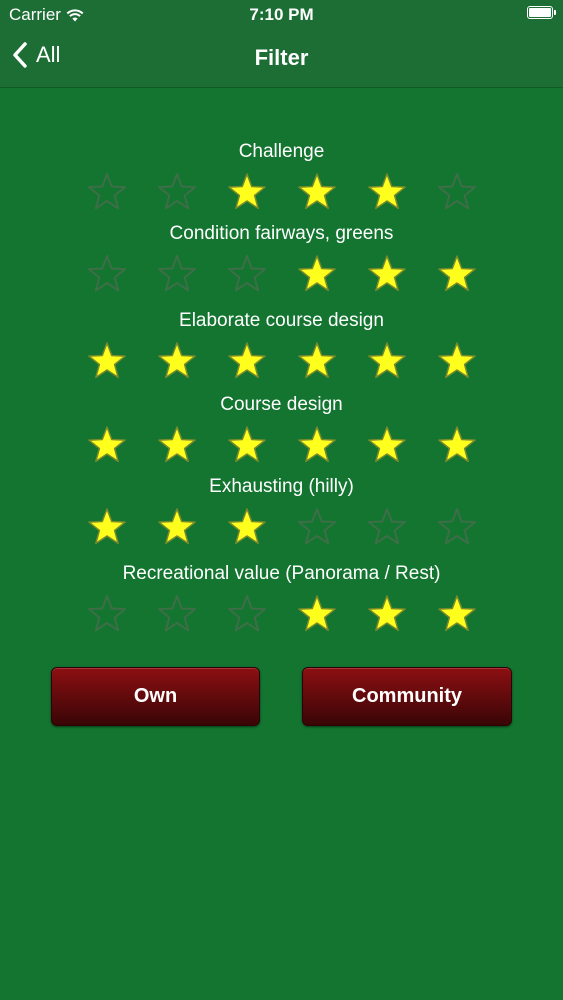 The height and width of the screenshot is (1000, 563). I want to click on rating-category: Recreational value (Panorama / Rest), so click(281, 599).